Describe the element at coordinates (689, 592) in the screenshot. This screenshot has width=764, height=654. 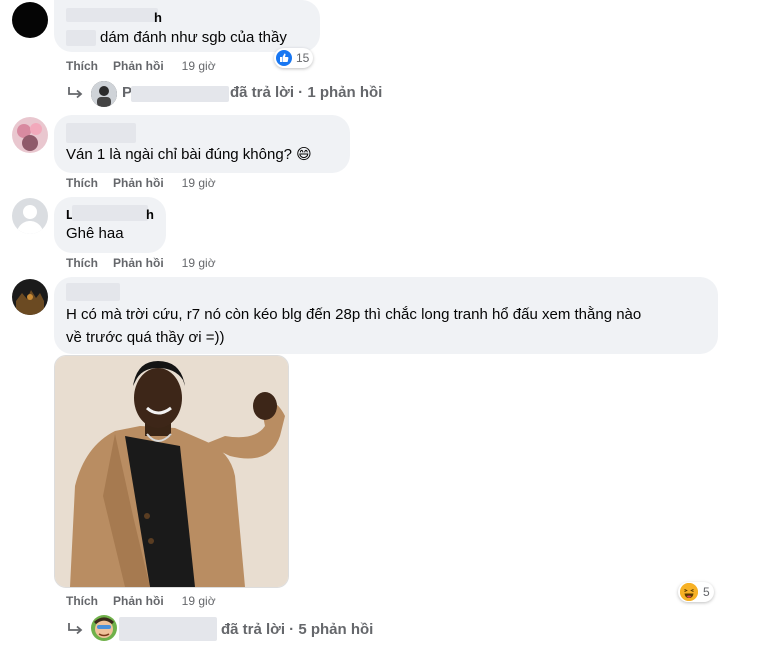
I see `haha-icon` at that location.